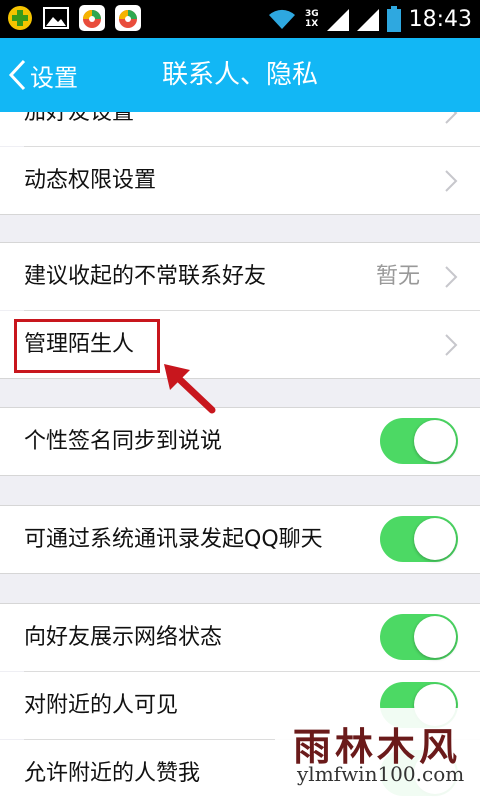  Describe the element at coordinates (79, 118) in the screenshot. I see `row-label: 加好友设置` at that location.